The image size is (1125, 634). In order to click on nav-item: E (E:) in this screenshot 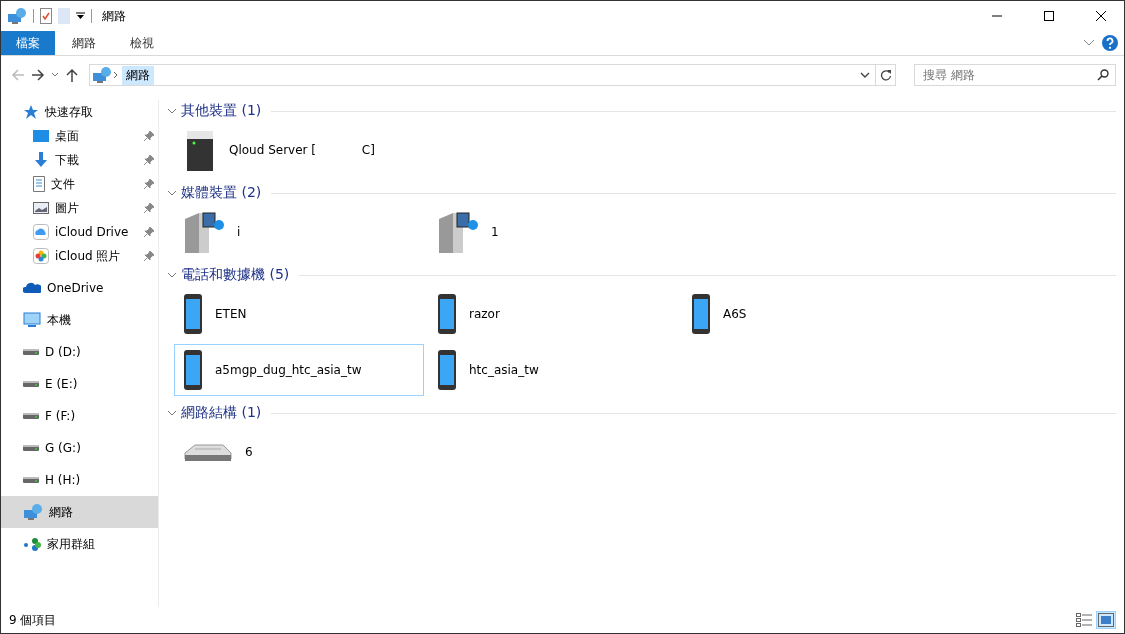, I will do `click(79, 384)`.